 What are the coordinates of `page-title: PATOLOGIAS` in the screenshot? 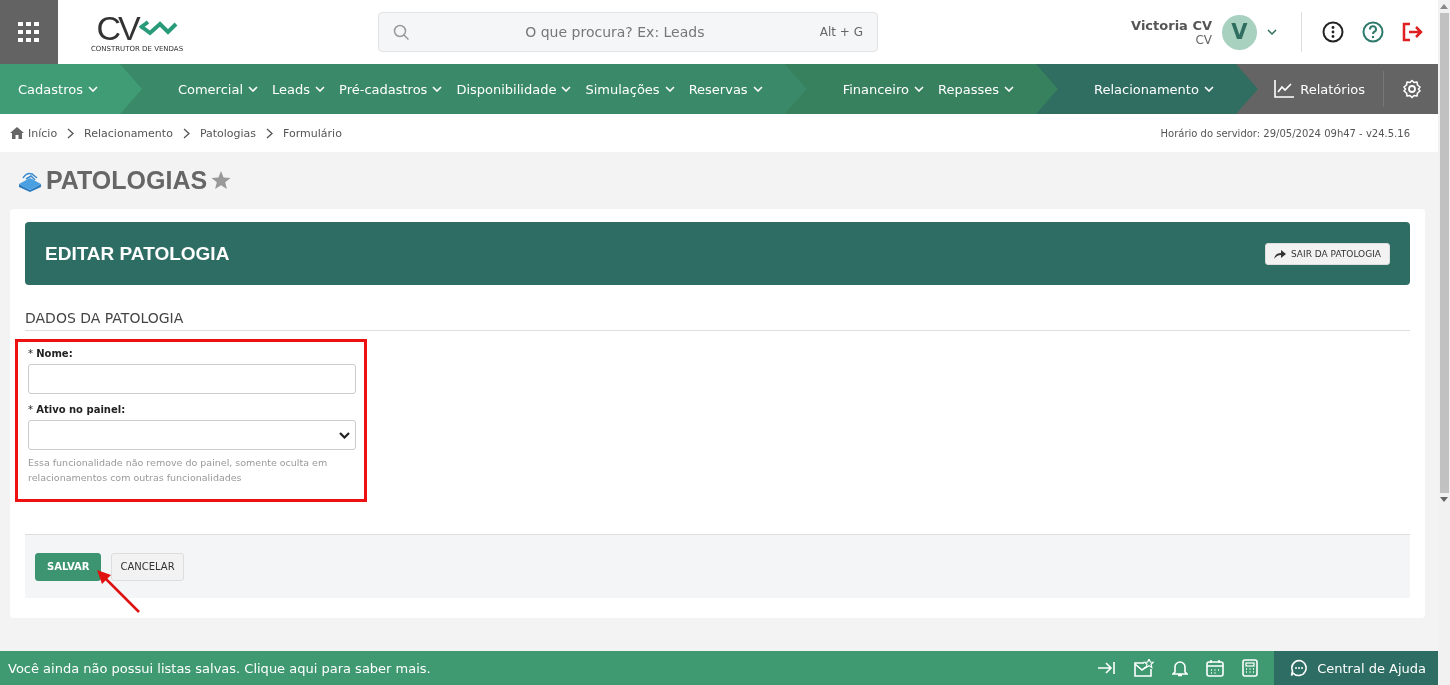 It's located at (127, 180).